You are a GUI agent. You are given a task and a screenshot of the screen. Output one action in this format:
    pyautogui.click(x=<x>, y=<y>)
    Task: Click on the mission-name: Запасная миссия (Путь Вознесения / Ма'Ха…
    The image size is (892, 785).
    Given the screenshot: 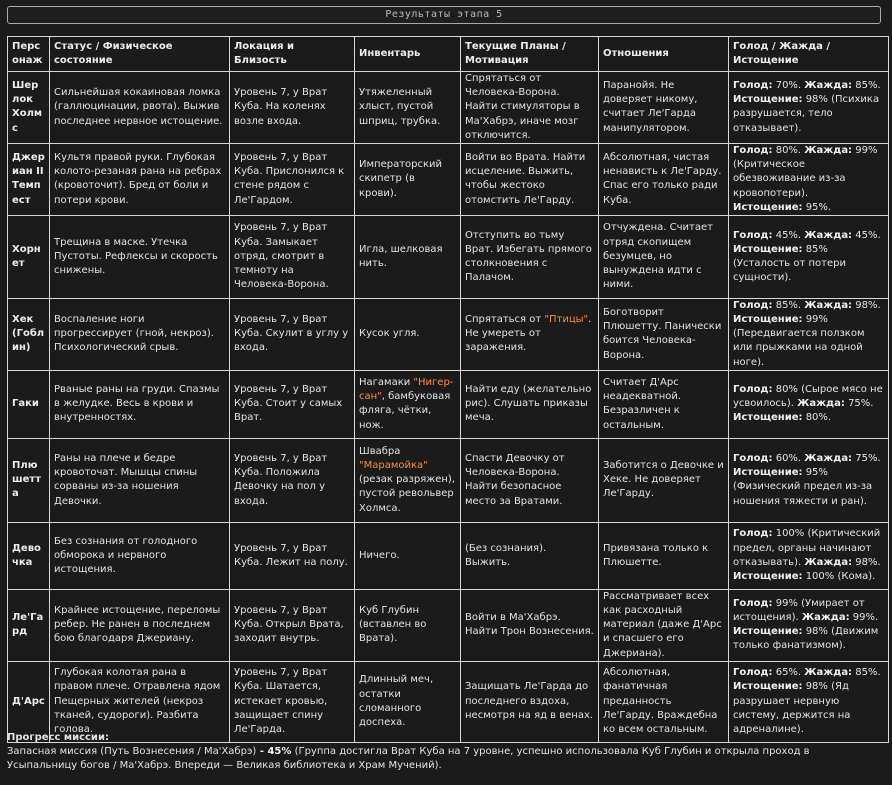 What is the action you would take?
    pyautogui.click(x=132, y=752)
    